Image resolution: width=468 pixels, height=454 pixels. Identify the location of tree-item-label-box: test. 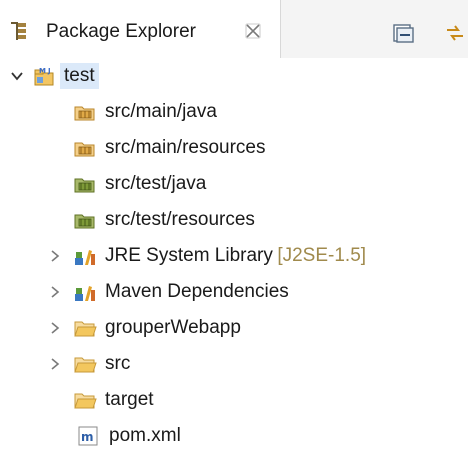
(79, 76).